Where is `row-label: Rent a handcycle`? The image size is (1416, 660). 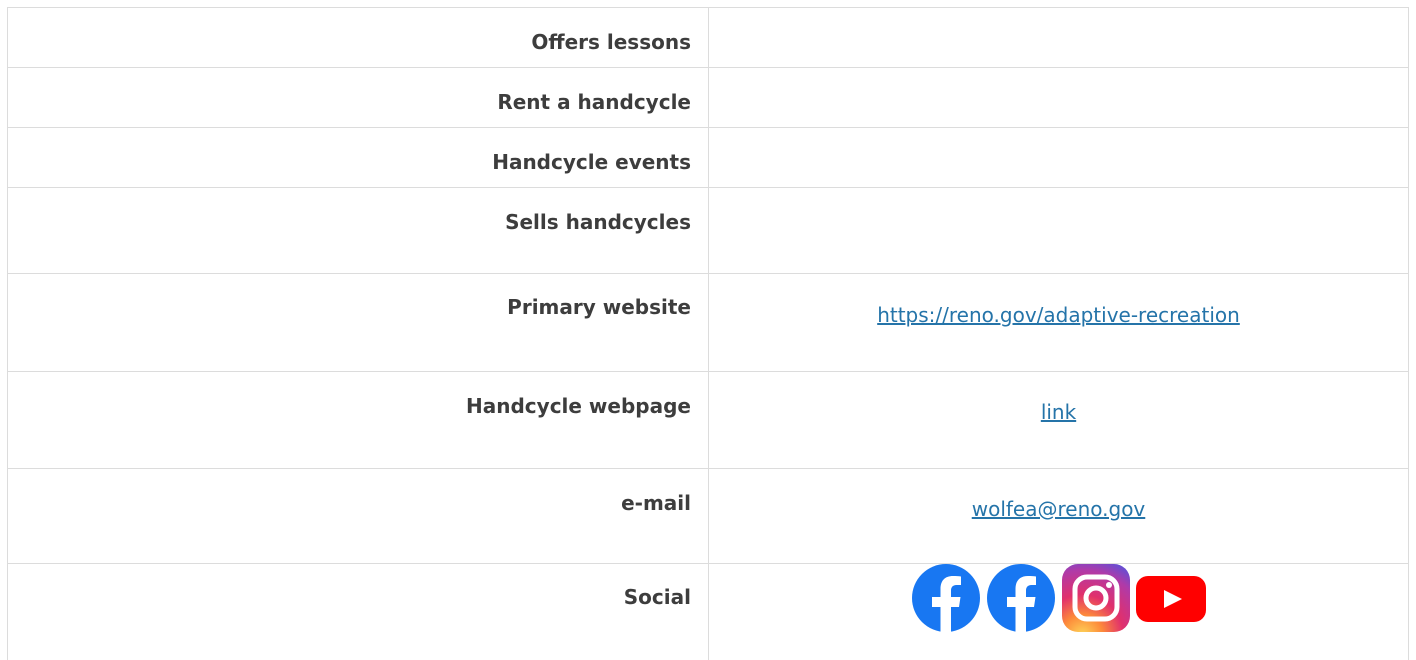
row-label: Rent a handcycle is located at coordinates (358, 97).